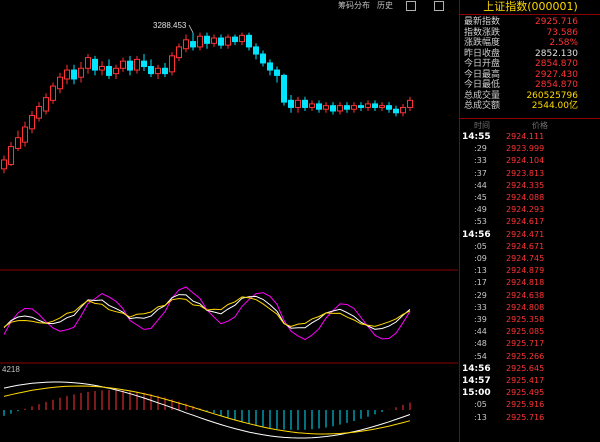 Image resolution: width=600 pixels, height=442 pixels. What do you see at coordinates (480, 210) in the screenshot?
I see `tick-time: :49` at bounding box center [480, 210].